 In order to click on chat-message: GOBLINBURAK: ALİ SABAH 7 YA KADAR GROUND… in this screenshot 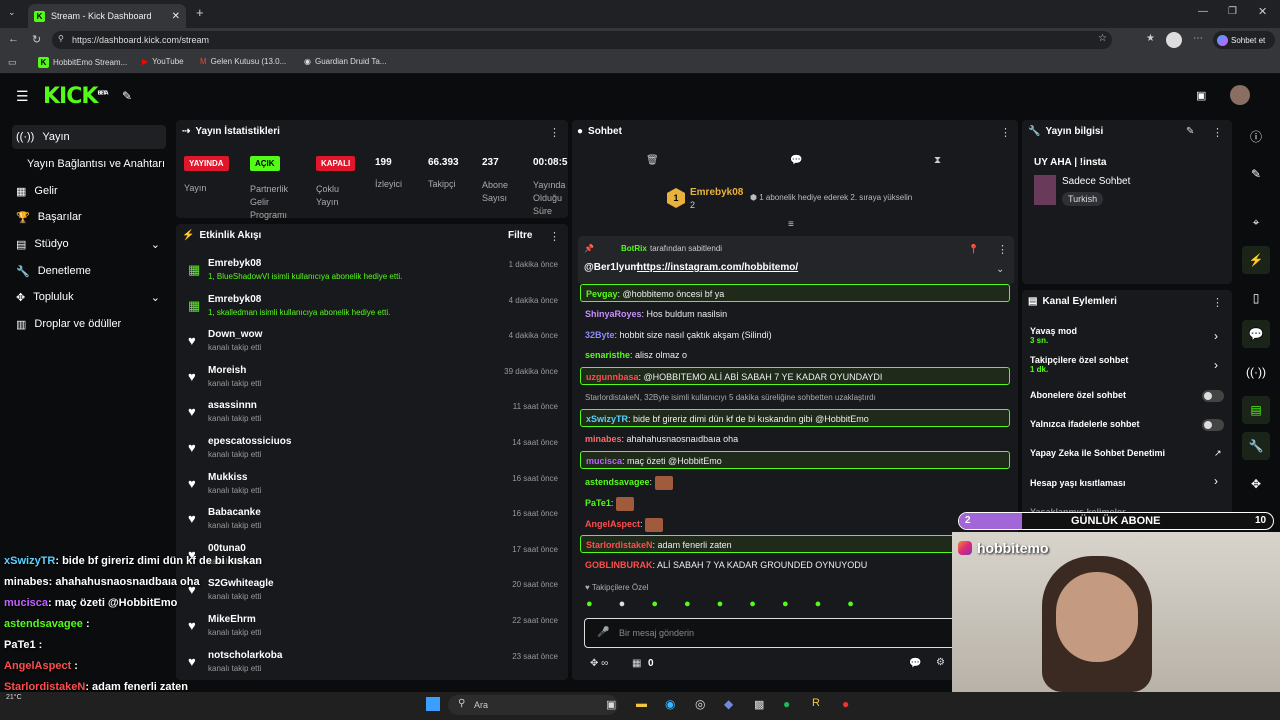, I will do `click(795, 565)`.